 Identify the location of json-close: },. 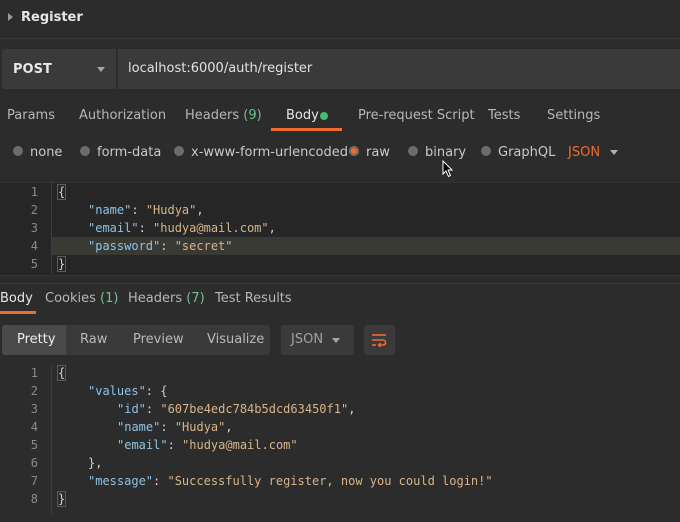
(95, 463).